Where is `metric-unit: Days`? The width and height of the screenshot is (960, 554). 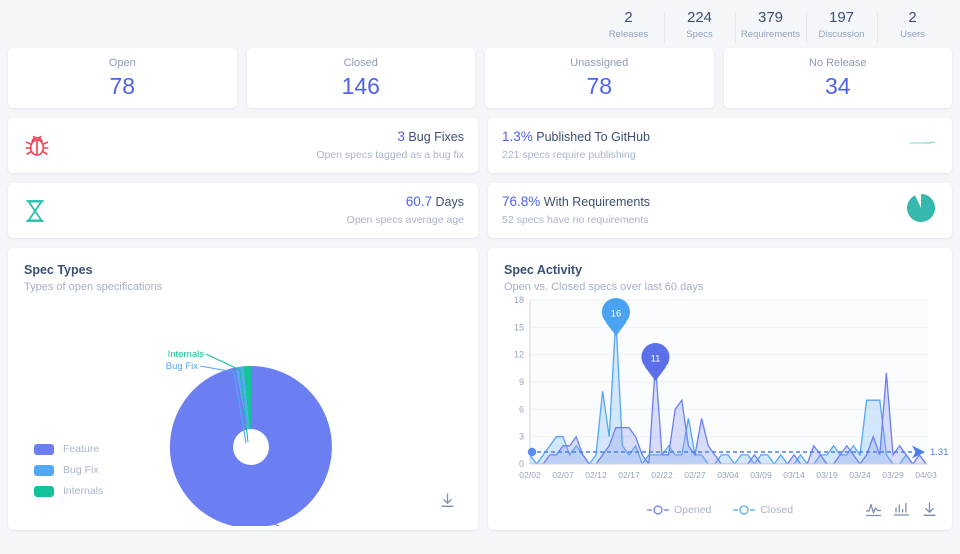
metric-unit: Days is located at coordinates (449, 202).